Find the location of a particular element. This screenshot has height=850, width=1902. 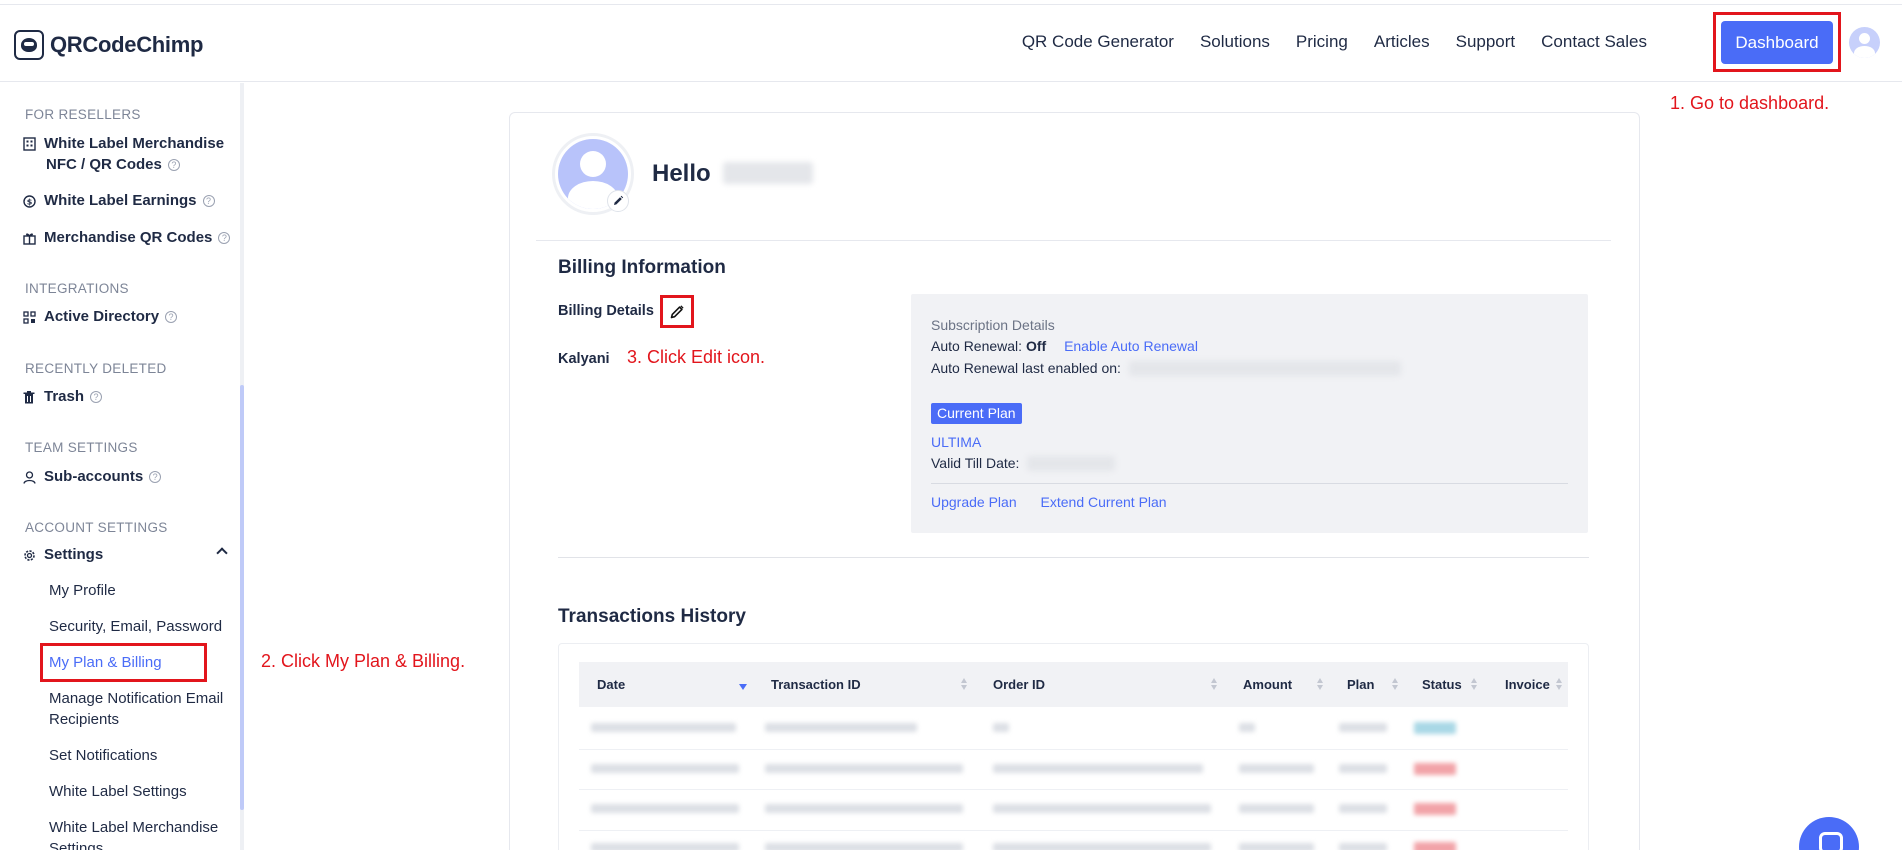

valid-till-row: Valid Till Date: is located at coordinates (1023, 463).